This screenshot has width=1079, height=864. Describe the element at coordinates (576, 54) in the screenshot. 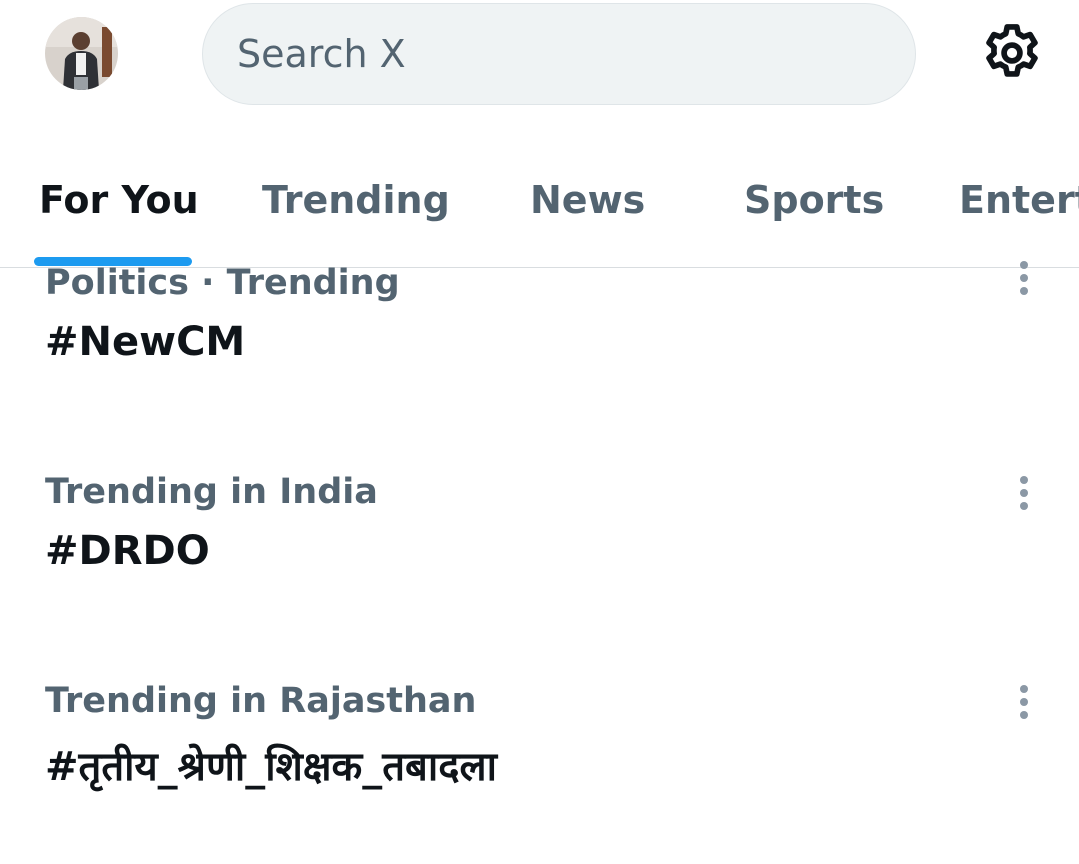

I see `search-input` at that location.